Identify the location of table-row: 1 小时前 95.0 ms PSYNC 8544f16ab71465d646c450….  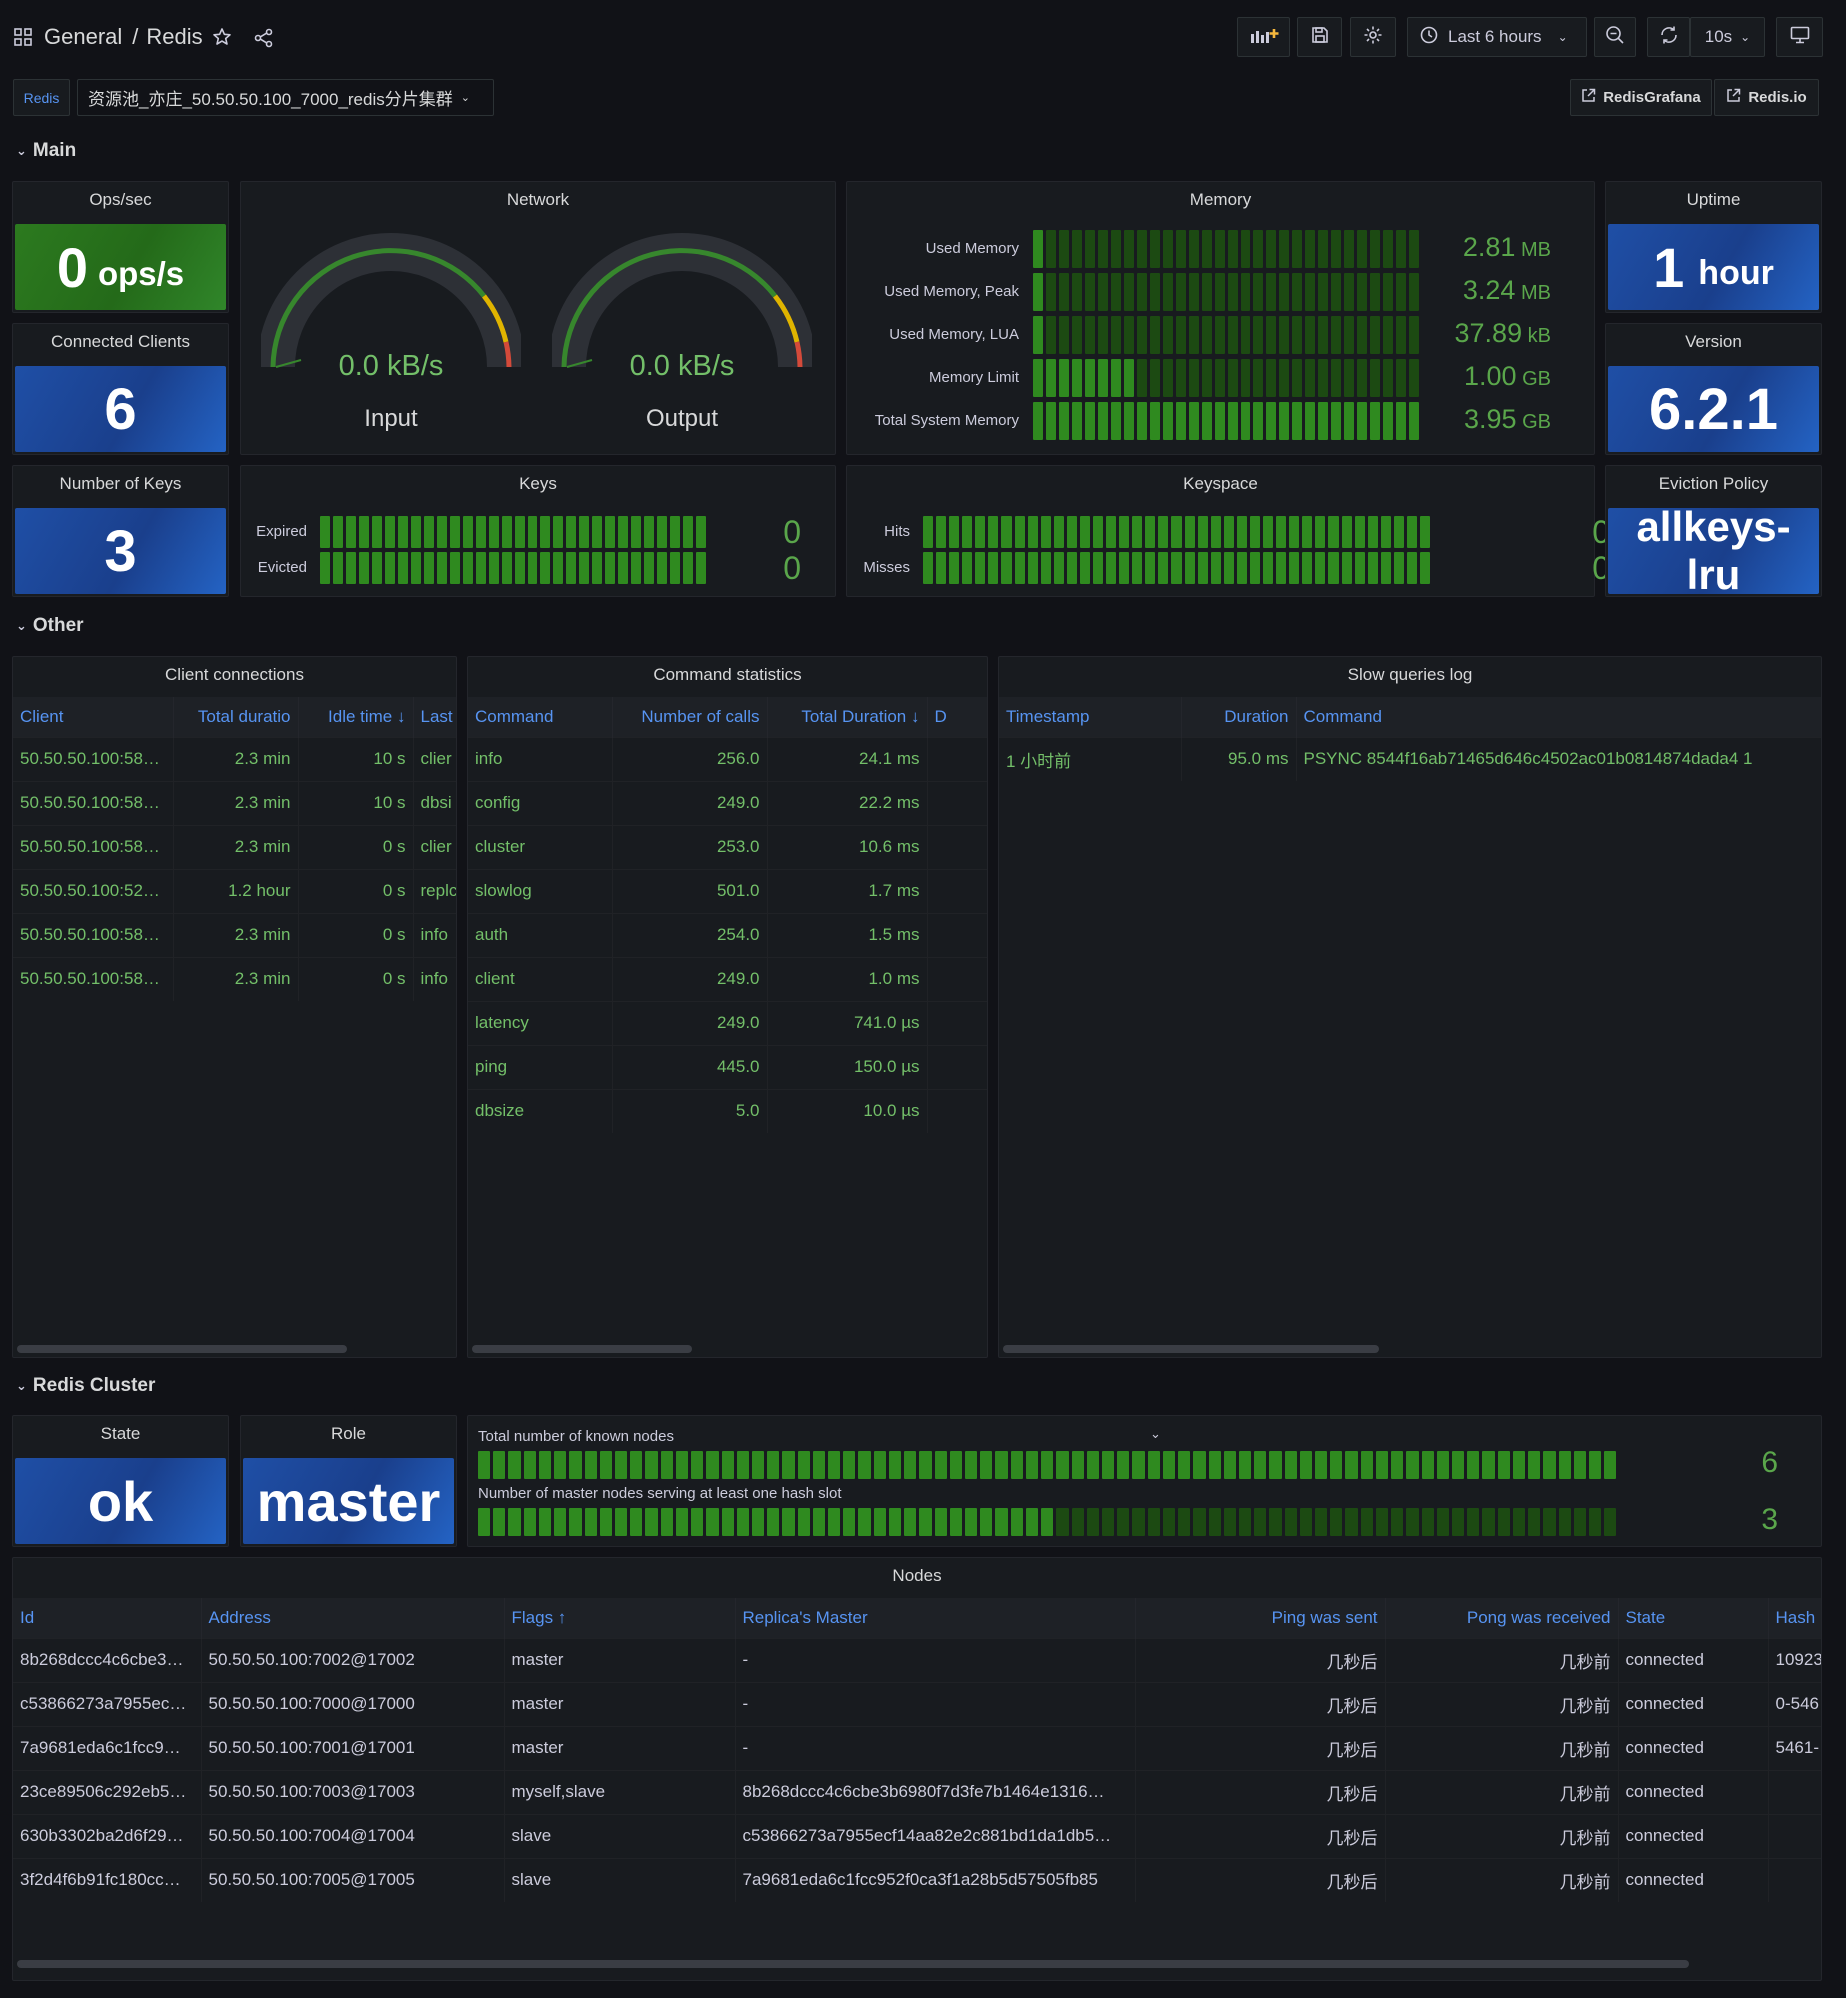
(1410, 758).